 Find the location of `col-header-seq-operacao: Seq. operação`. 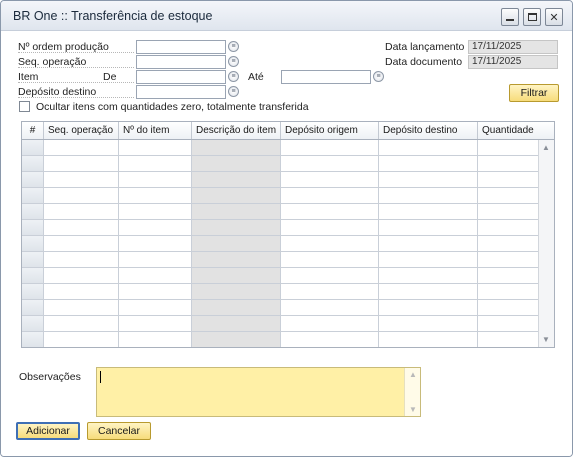

col-header-seq-operacao: Seq. operação is located at coordinates (81, 130).